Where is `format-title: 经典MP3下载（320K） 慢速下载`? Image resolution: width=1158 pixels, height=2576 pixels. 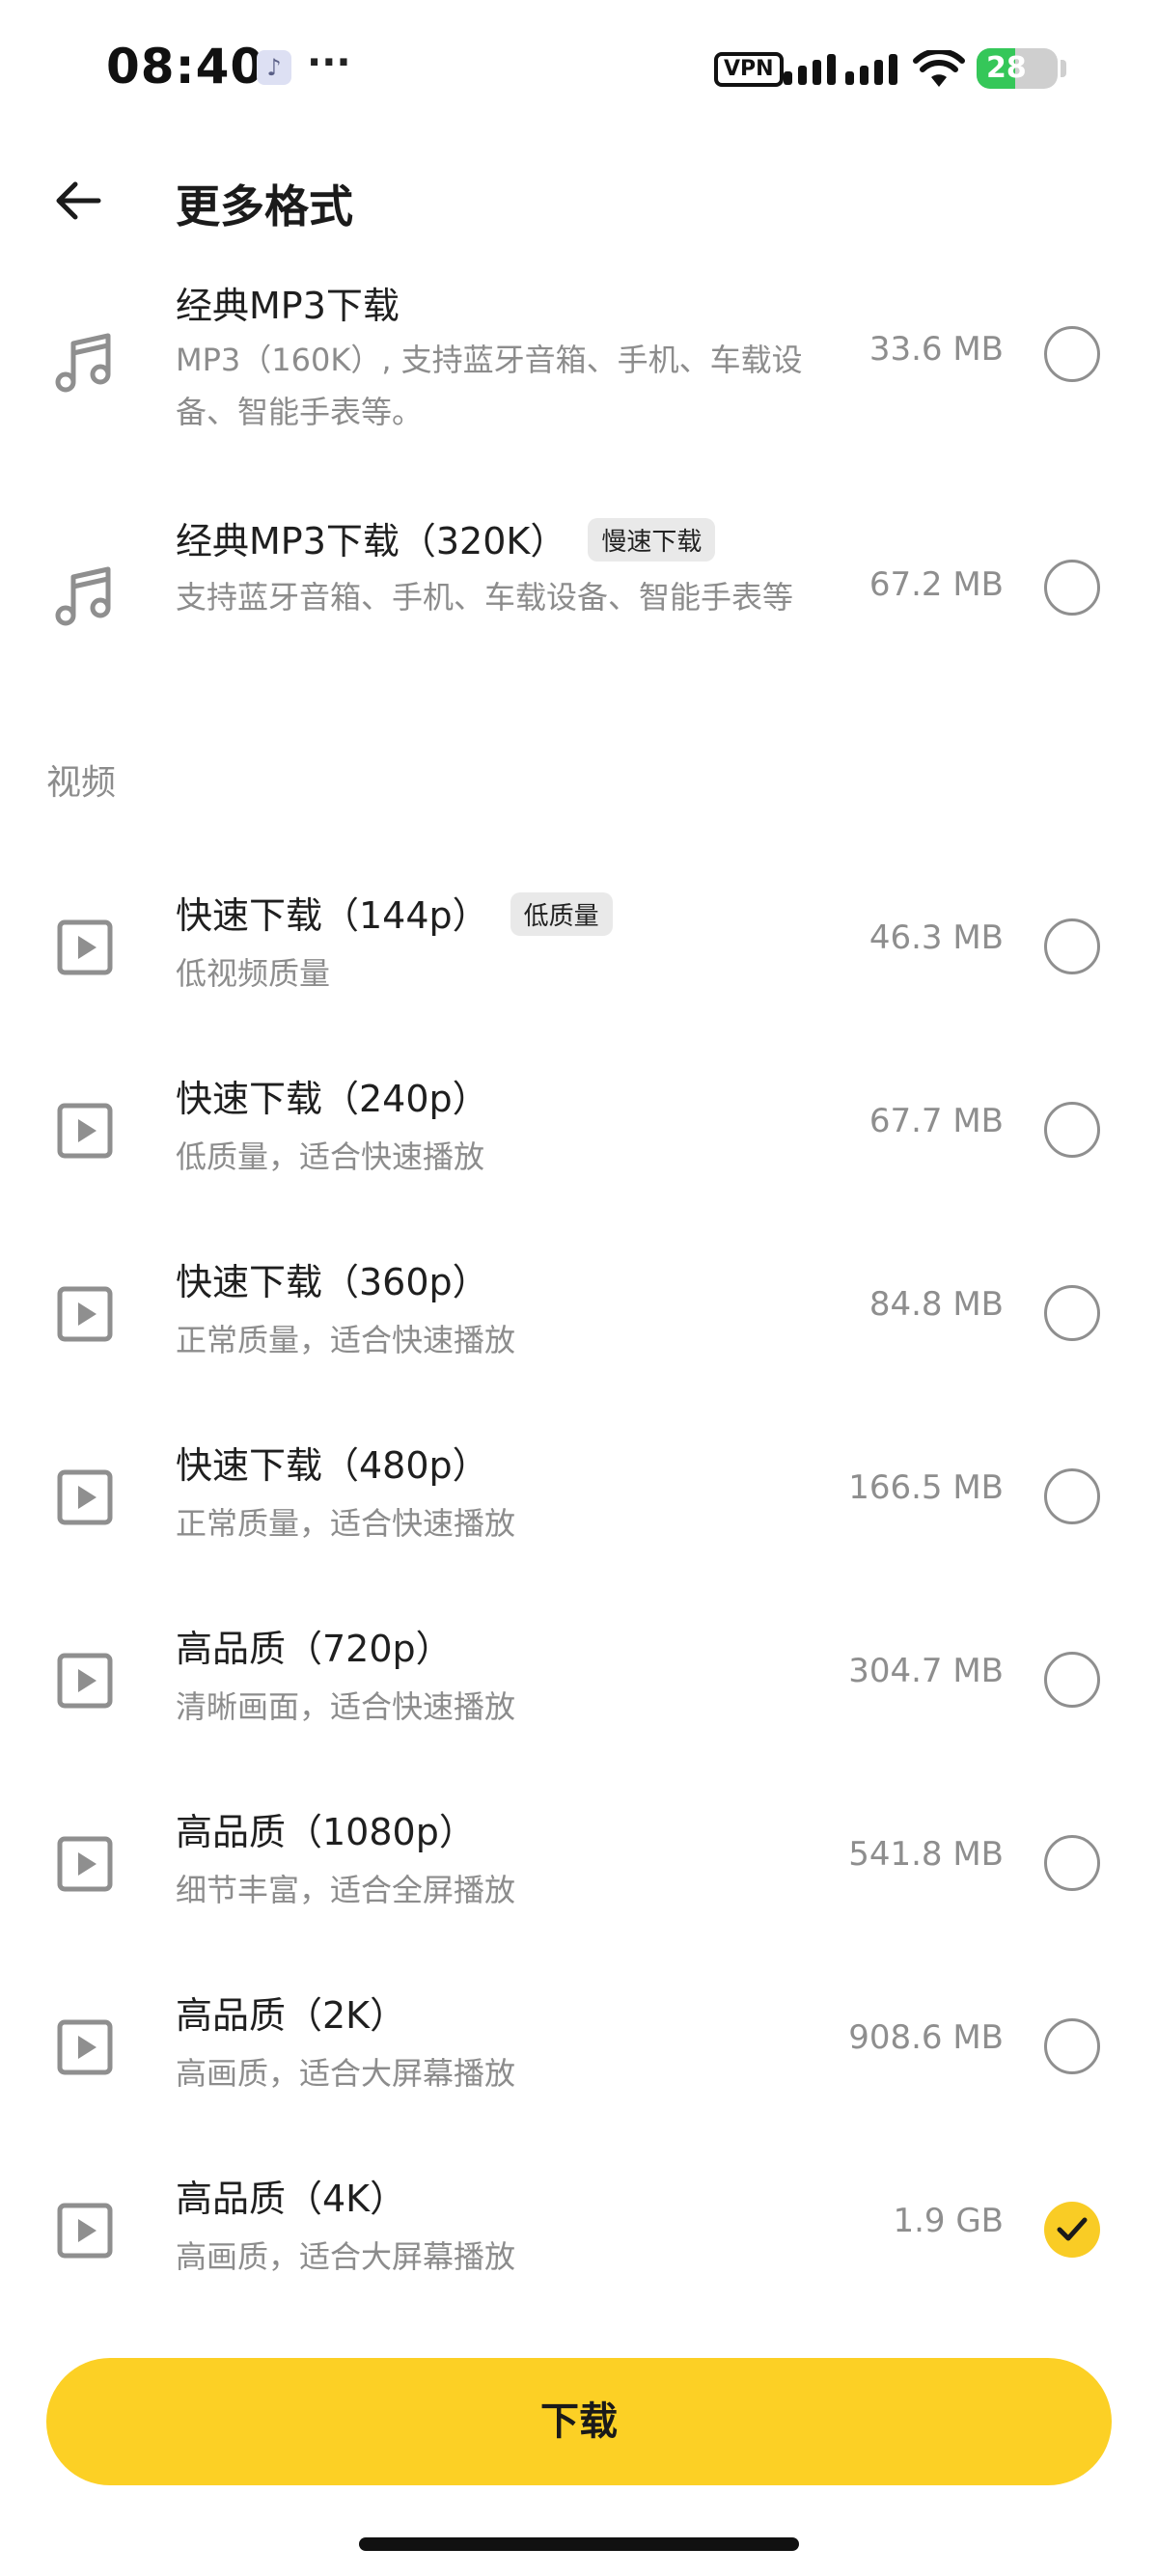
format-title: 经典MP3下载（320K） 慢速下载 is located at coordinates (446, 538).